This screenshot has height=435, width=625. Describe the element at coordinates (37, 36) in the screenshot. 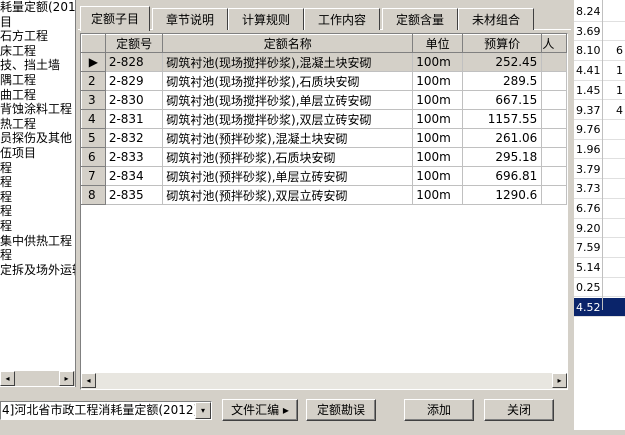

I see `tree-item: 石方工程` at that location.